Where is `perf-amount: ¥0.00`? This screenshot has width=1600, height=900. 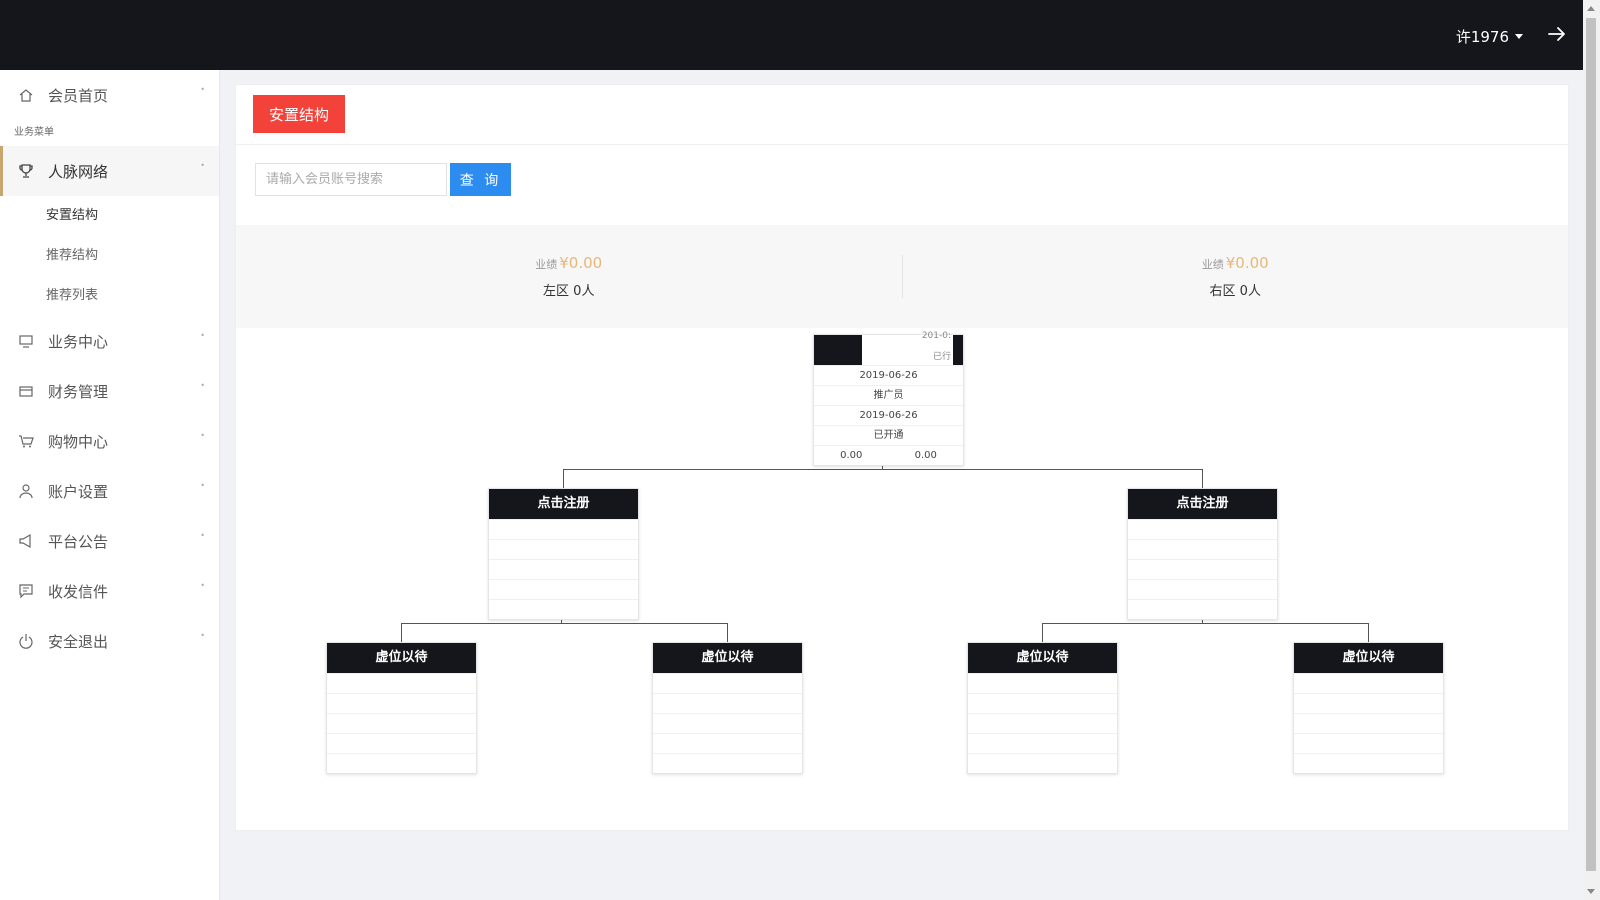
perf-amount: ¥0.00 is located at coordinates (1247, 263).